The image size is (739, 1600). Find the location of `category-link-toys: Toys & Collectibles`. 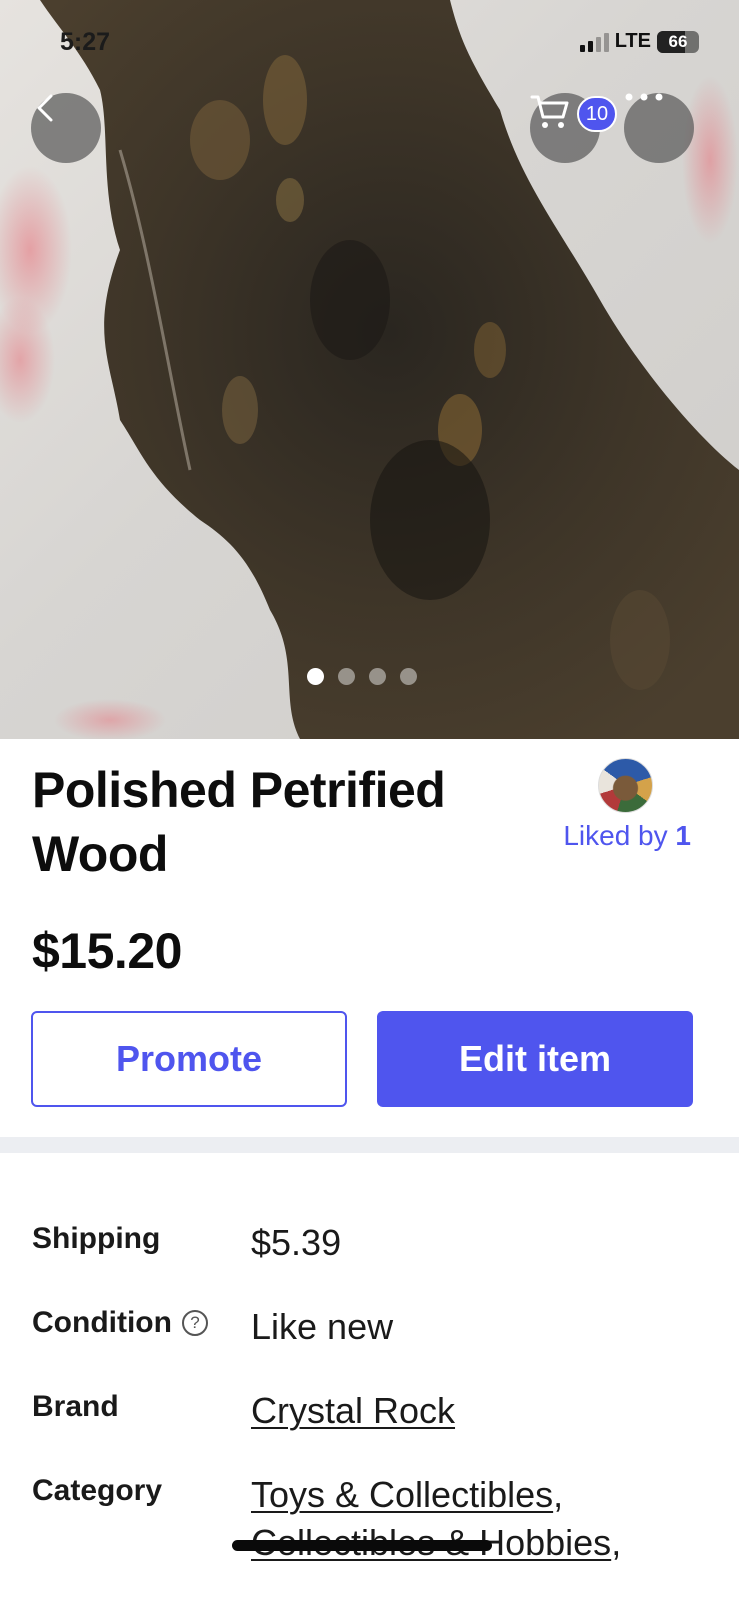

category-link-toys: Toys & Collectibles is located at coordinates (402, 1494).